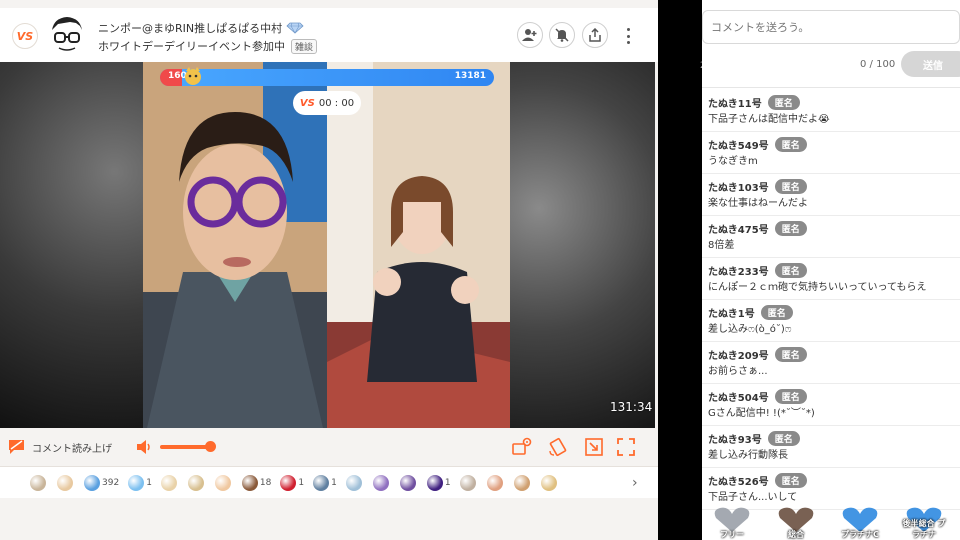 The height and width of the screenshot is (540, 960). I want to click on gift-item: 18, so click(256, 482).